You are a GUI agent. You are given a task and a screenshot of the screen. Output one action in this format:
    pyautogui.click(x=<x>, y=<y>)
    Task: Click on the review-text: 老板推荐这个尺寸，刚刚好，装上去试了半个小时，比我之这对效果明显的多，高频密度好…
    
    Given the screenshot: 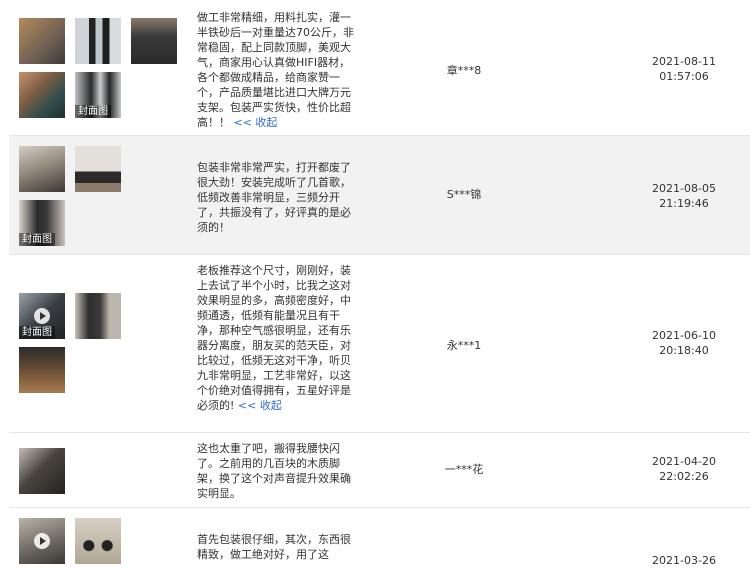 What is the action you would take?
    pyautogui.click(x=274, y=338)
    